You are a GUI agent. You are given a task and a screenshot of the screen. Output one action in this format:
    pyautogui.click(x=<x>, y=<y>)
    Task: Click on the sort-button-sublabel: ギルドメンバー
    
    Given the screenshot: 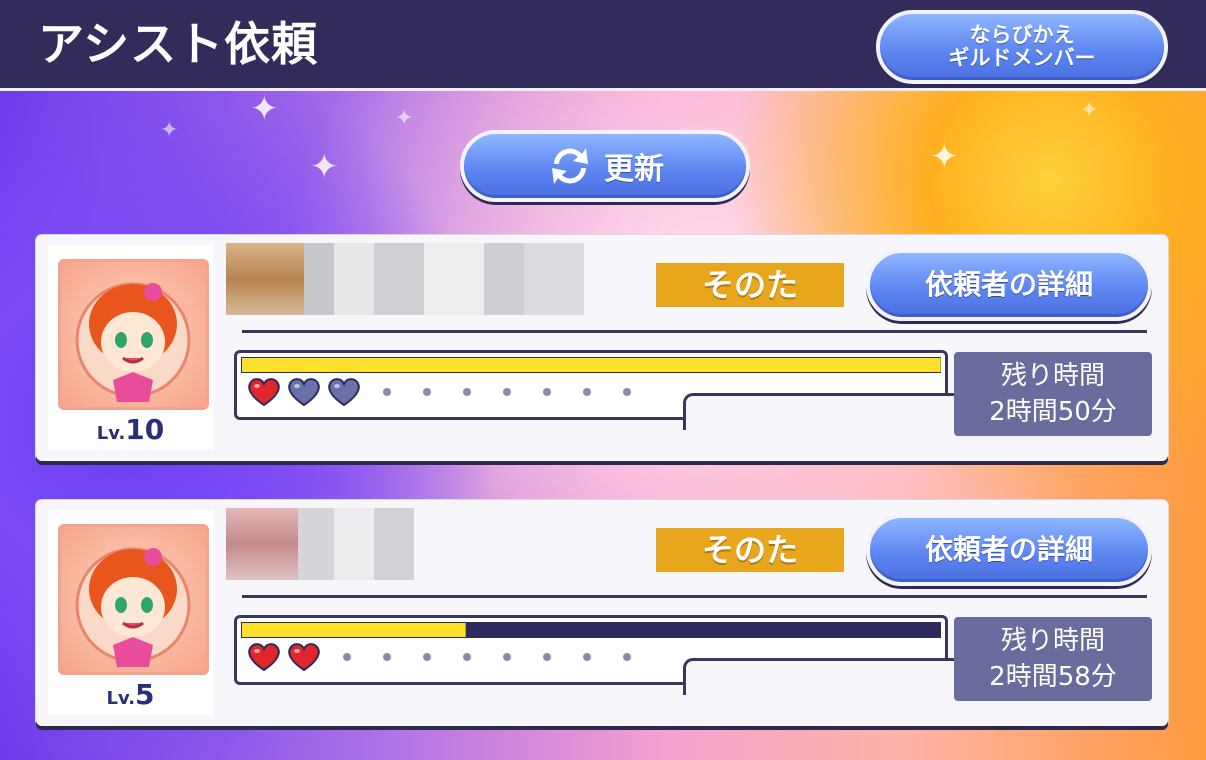 What is the action you would take?
    pyautogui.click(x=1022, y=58)
    